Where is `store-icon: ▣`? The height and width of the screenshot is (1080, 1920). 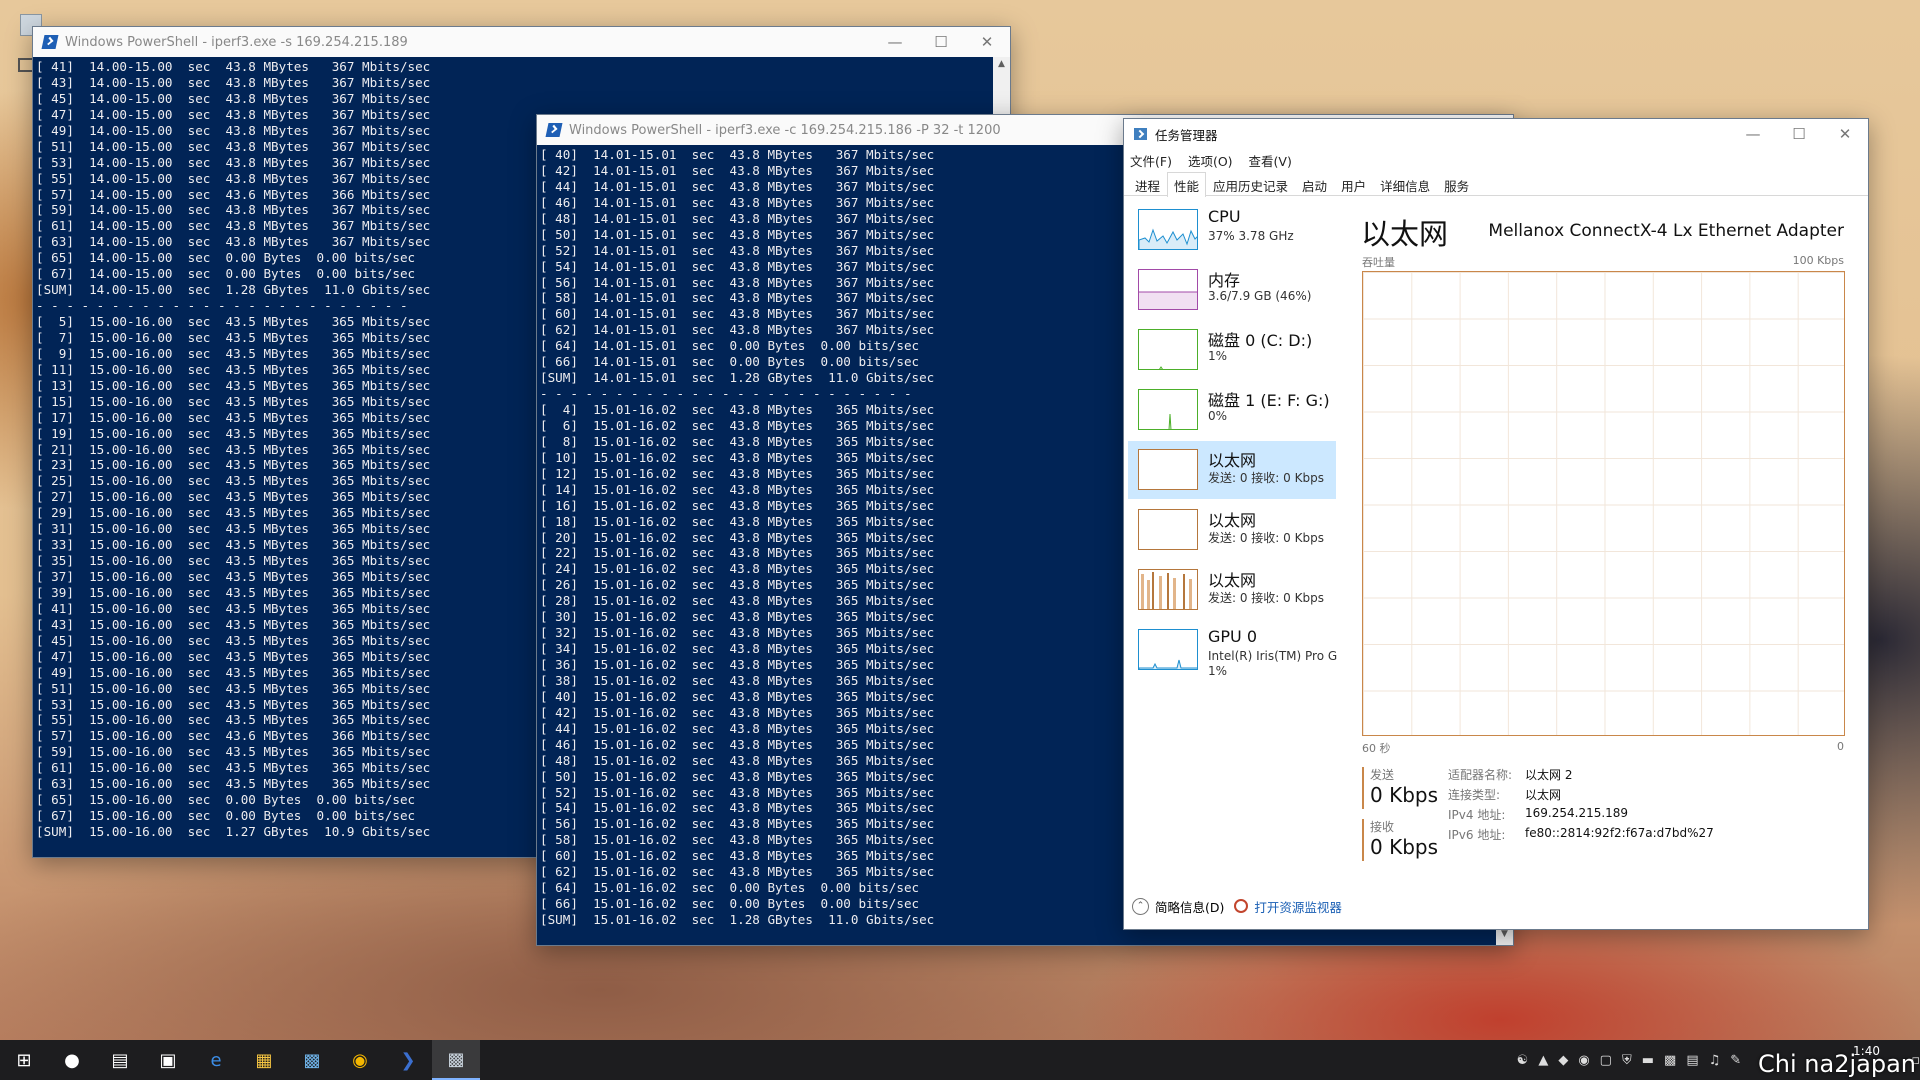 store-icon: ▣ is located at coordinates (168, 1060).